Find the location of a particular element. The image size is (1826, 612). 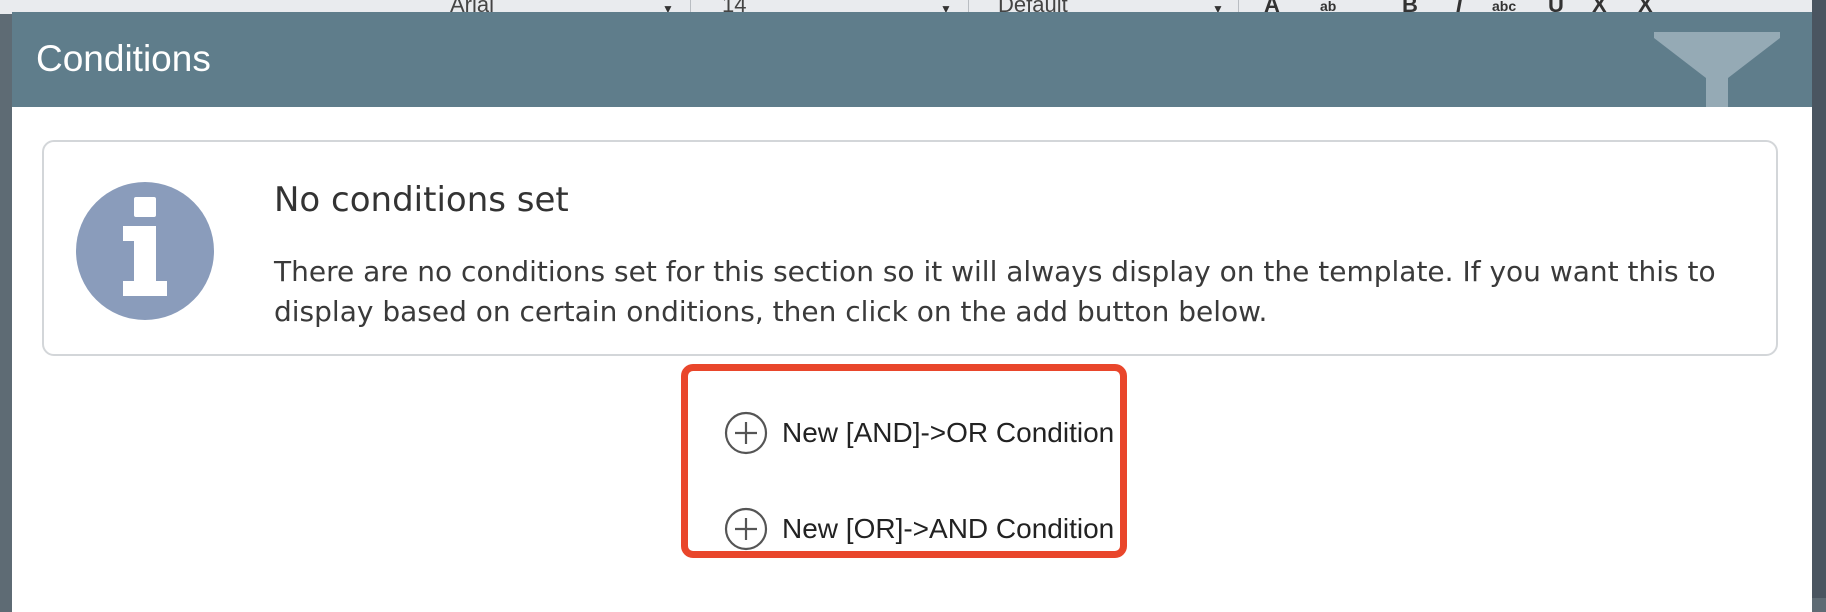

filter-icon is located at coordinates (1717, 69).